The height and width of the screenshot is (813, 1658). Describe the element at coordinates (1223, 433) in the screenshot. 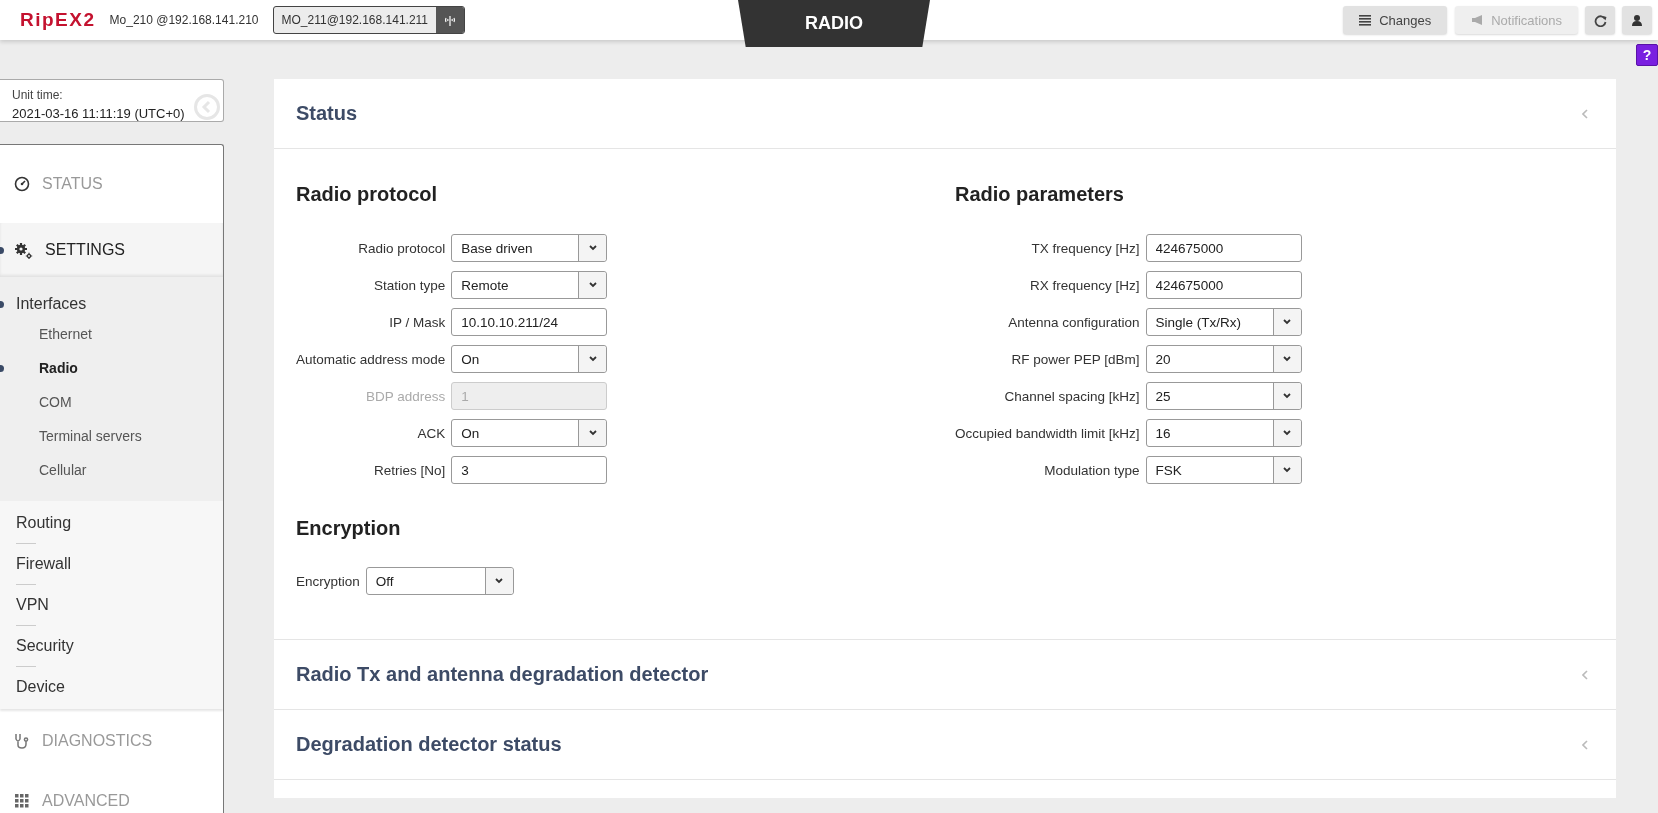

I see `dropdown: 16` at that location.